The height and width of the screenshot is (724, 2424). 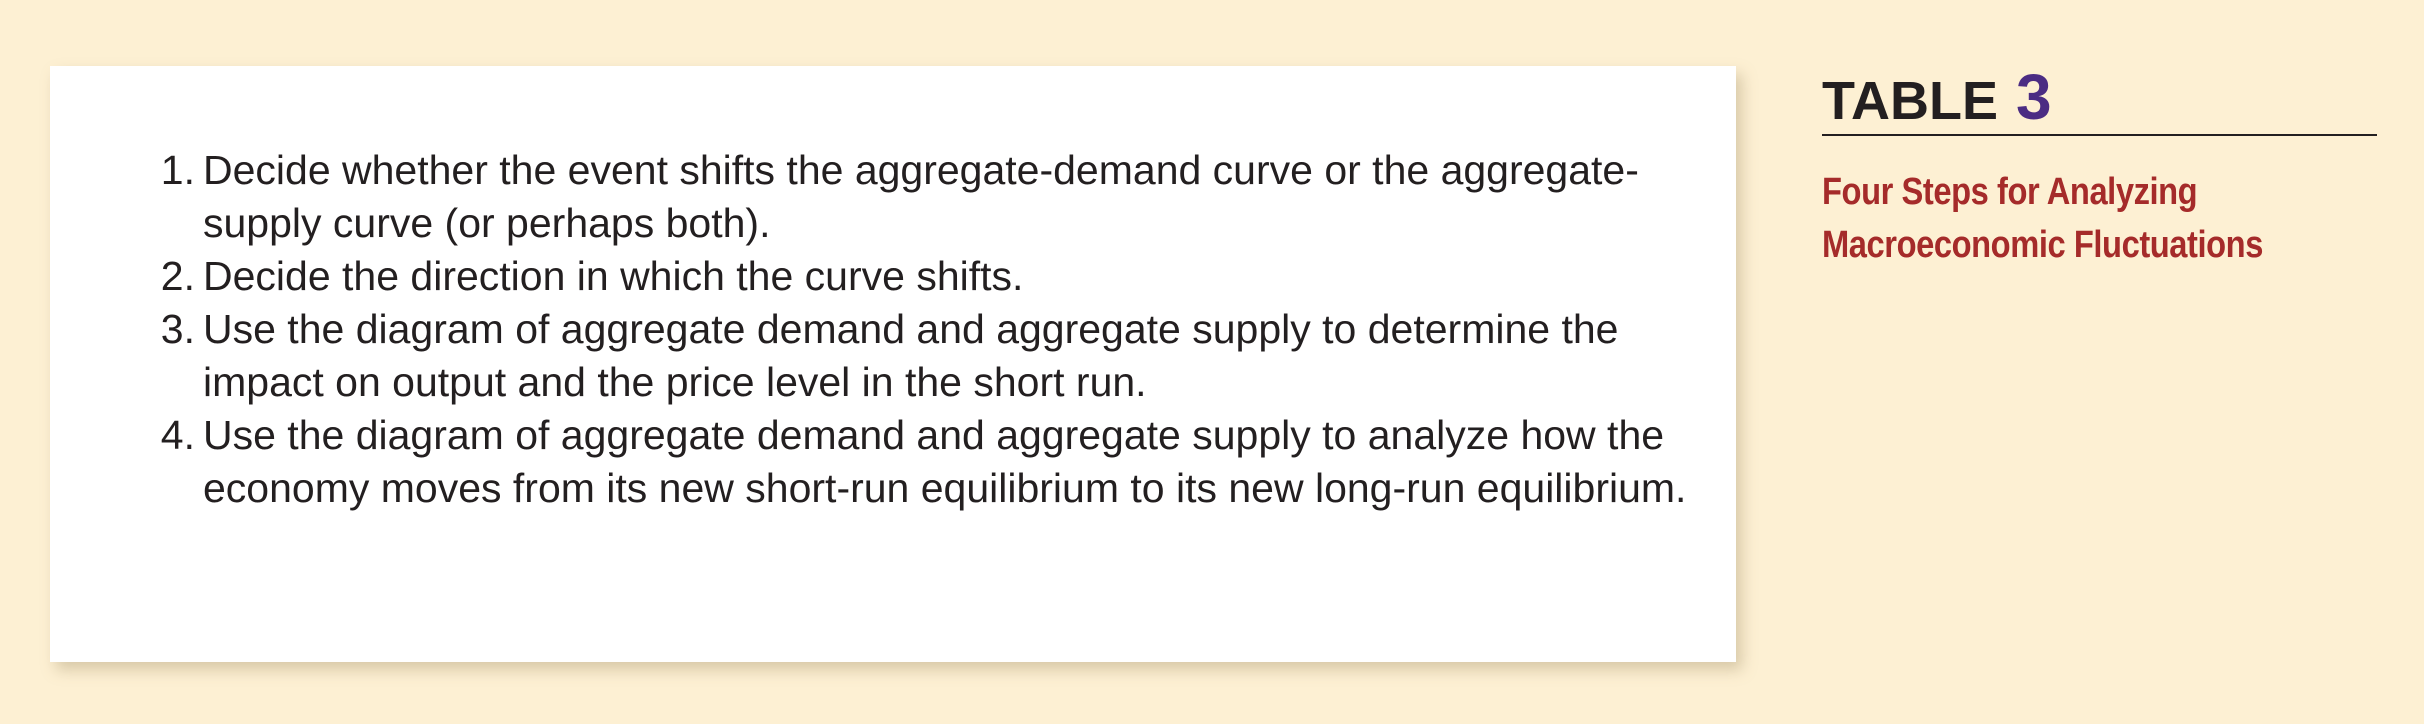 What do you see at coordinates (177, 329) in the screenshot?
I see `step-number: 3.` at bounding box center [177, 329].